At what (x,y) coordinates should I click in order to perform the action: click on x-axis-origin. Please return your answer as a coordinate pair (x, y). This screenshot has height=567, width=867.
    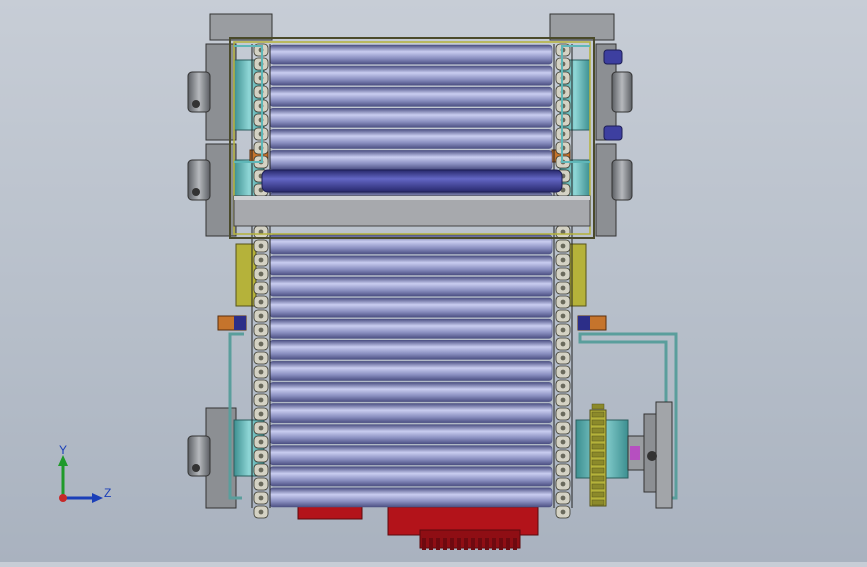
    Looking at the image, I should click on (63, 498).